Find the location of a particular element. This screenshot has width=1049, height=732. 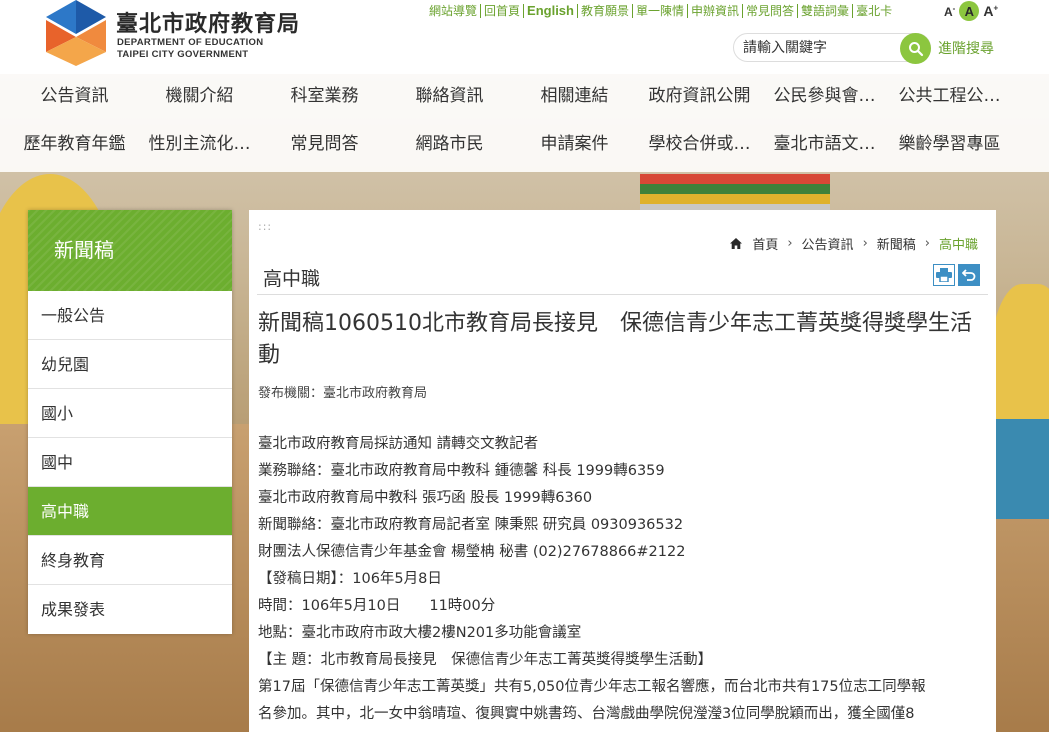

menu-item-links: 相關連結 is located at coordinates (574, 96).